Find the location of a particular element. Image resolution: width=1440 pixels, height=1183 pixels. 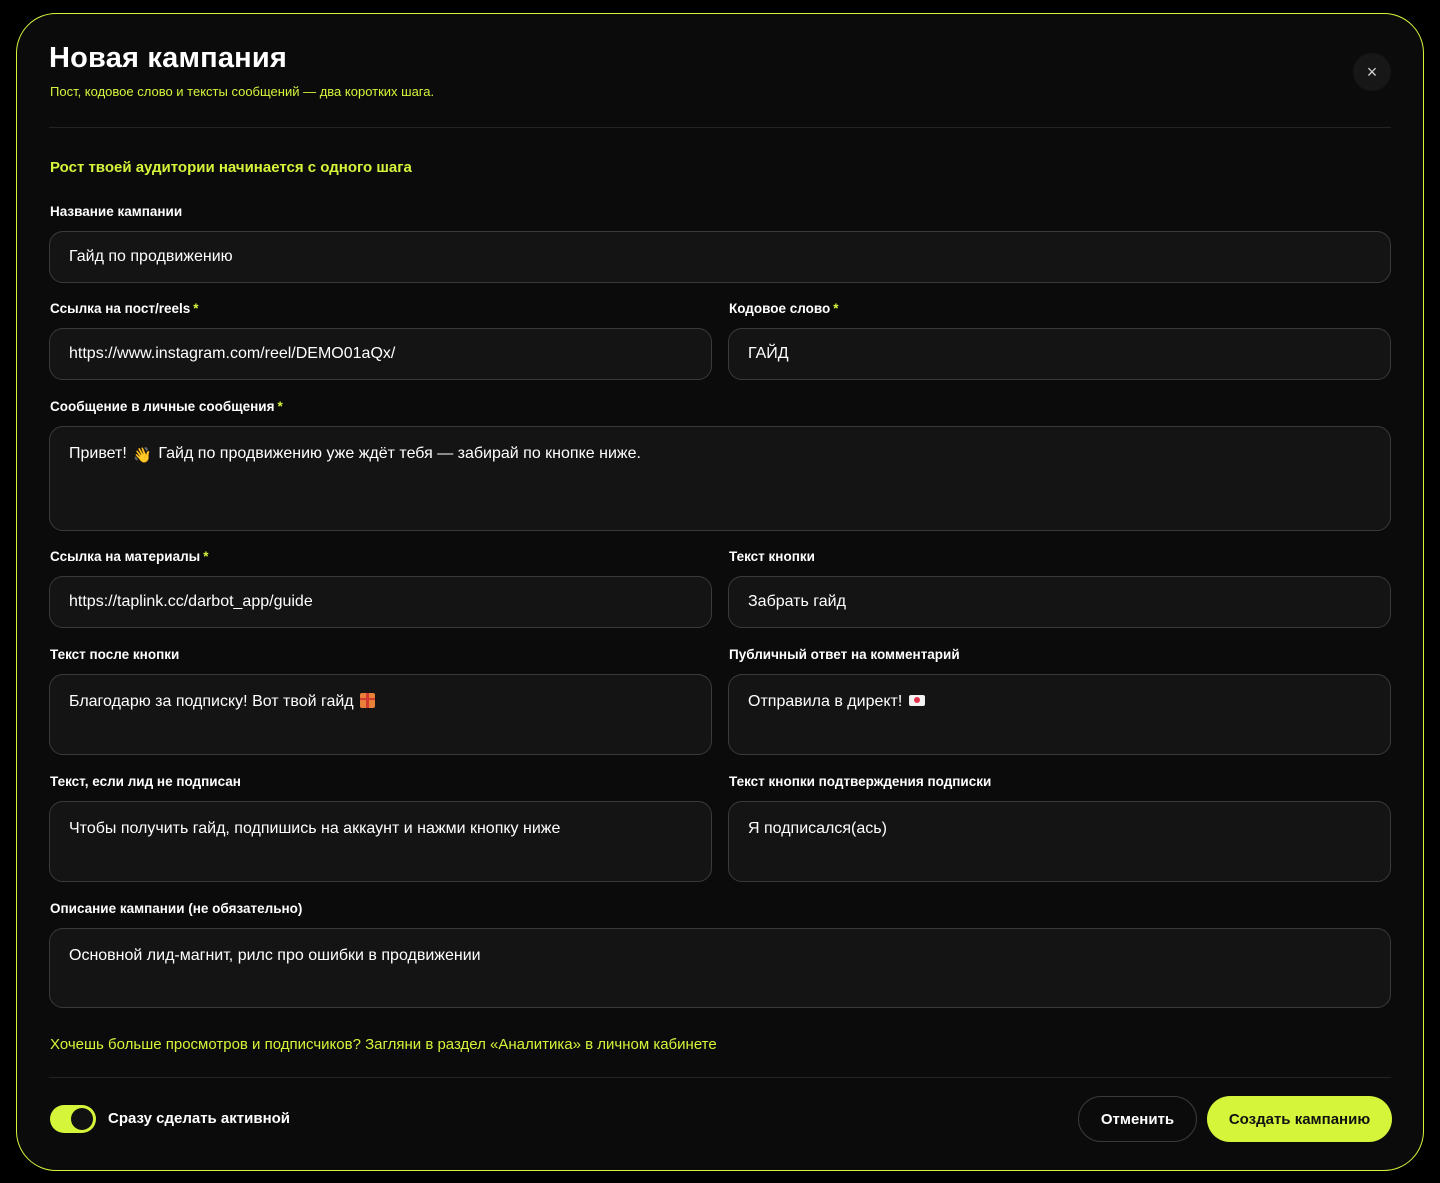

gift-icon is located at coordinates (368, 700).